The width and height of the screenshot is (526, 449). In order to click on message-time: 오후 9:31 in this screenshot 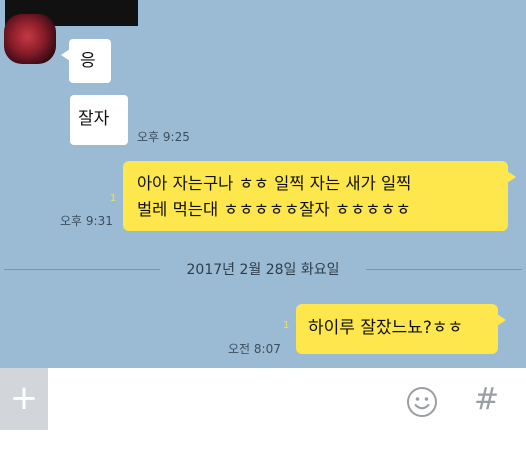, I will do `click(86, 221)`.